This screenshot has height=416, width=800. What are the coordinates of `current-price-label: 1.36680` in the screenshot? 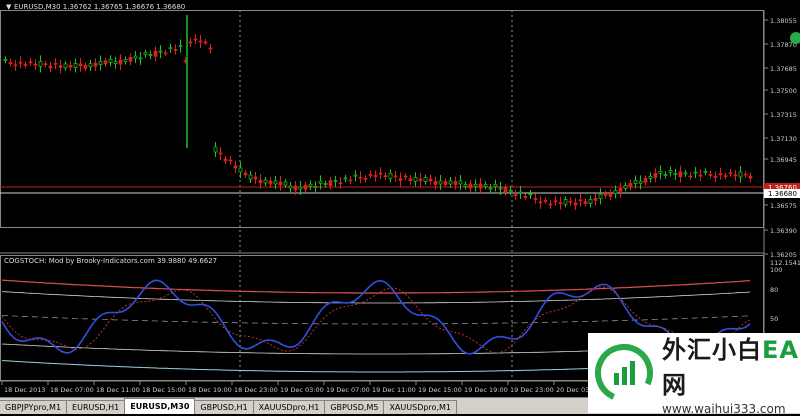 It's located at (782, 194).